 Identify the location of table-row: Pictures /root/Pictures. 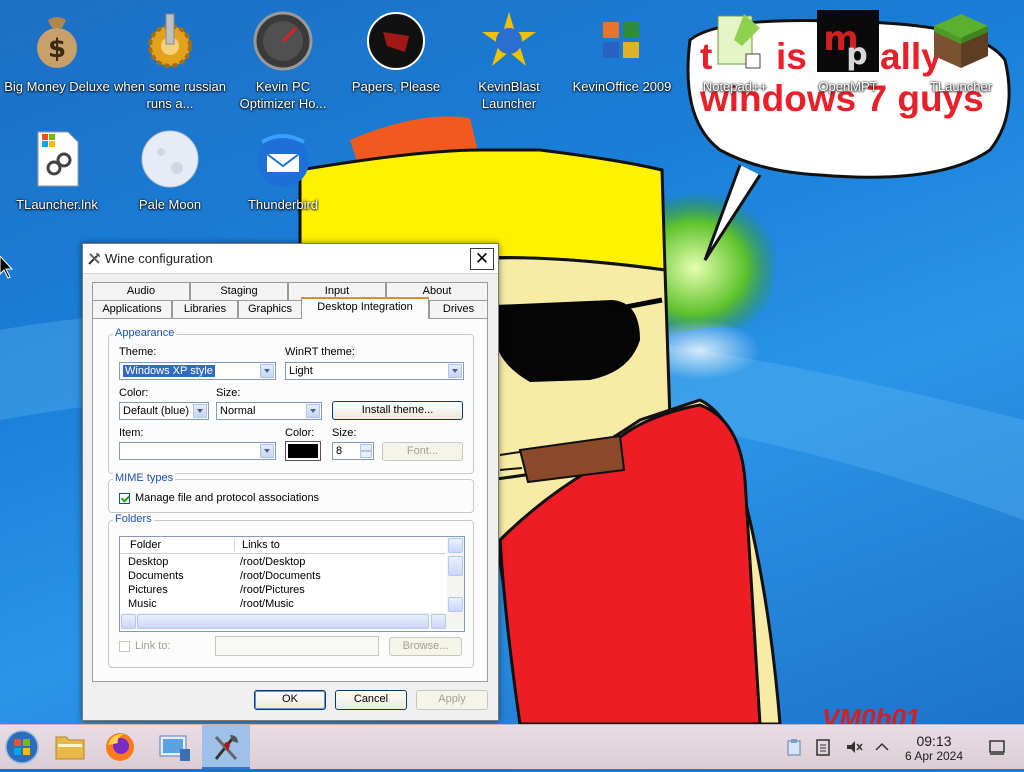
(283, 591).